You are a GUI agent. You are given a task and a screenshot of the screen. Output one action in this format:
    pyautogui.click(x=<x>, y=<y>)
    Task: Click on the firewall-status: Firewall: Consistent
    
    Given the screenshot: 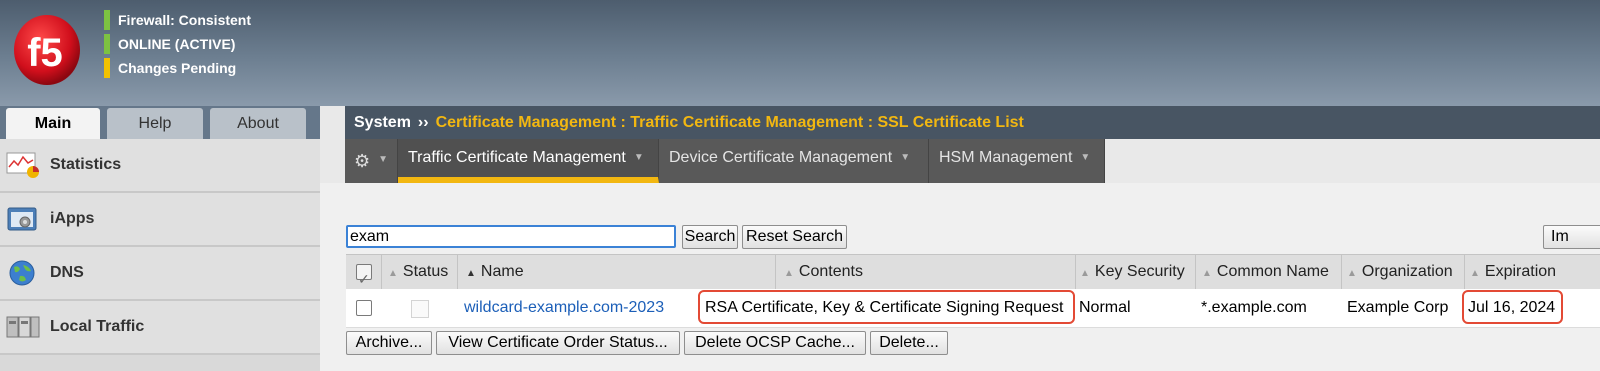 What is the action you would take?
    pyautogui.click(x=177, y=20)
    